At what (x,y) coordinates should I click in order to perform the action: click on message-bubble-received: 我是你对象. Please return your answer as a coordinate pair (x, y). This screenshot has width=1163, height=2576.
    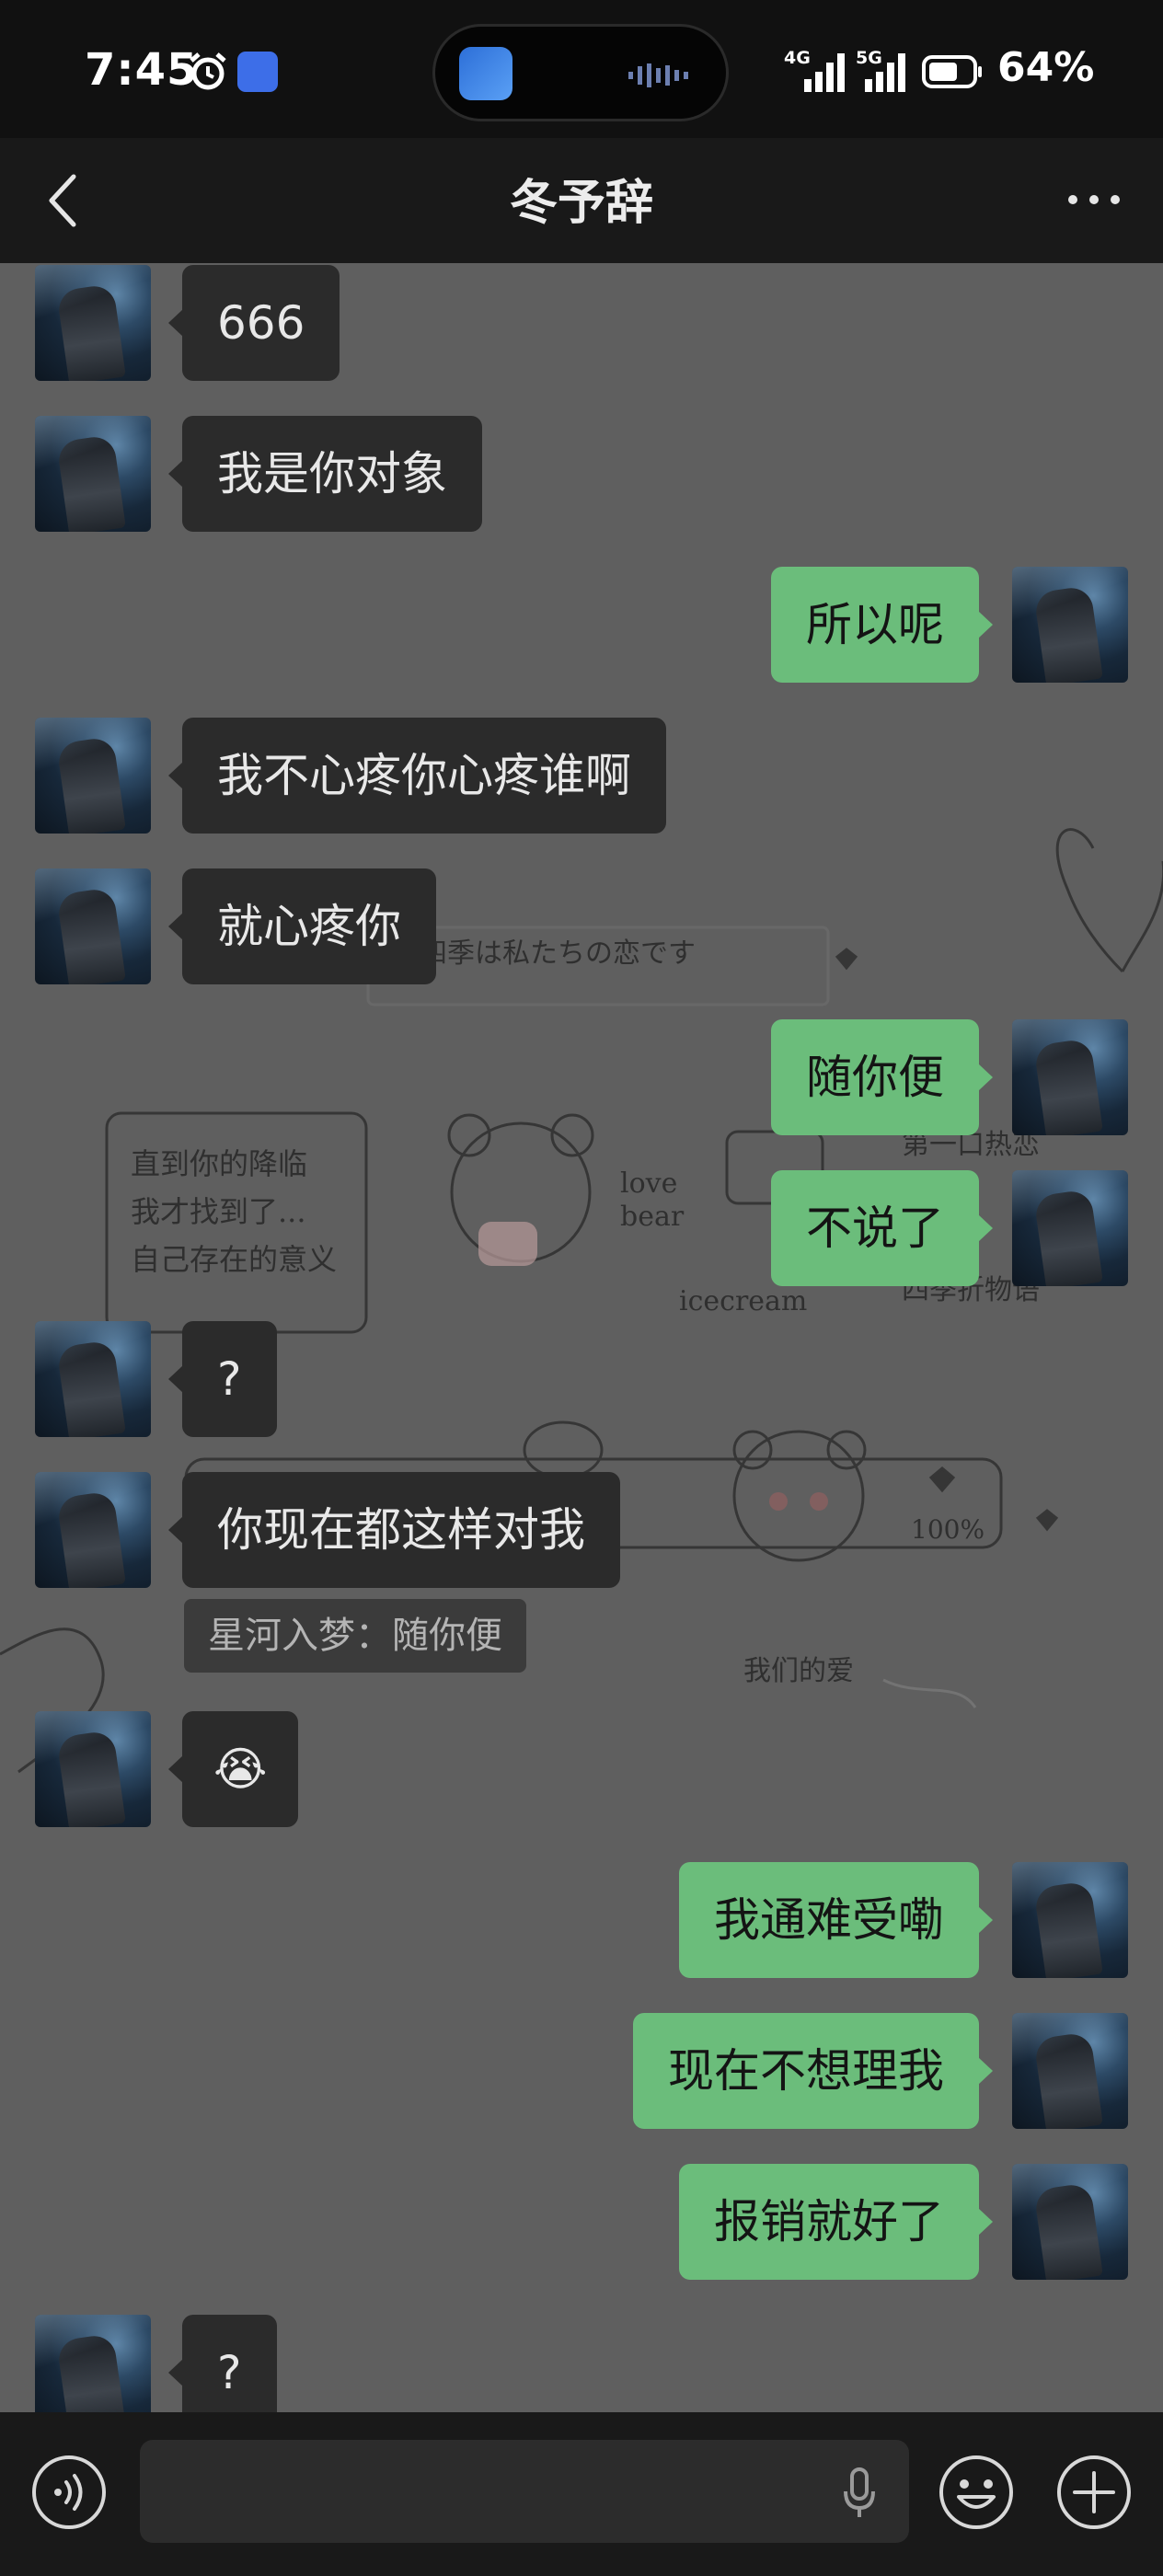
    Looking at the image, I should click on (325, 474).